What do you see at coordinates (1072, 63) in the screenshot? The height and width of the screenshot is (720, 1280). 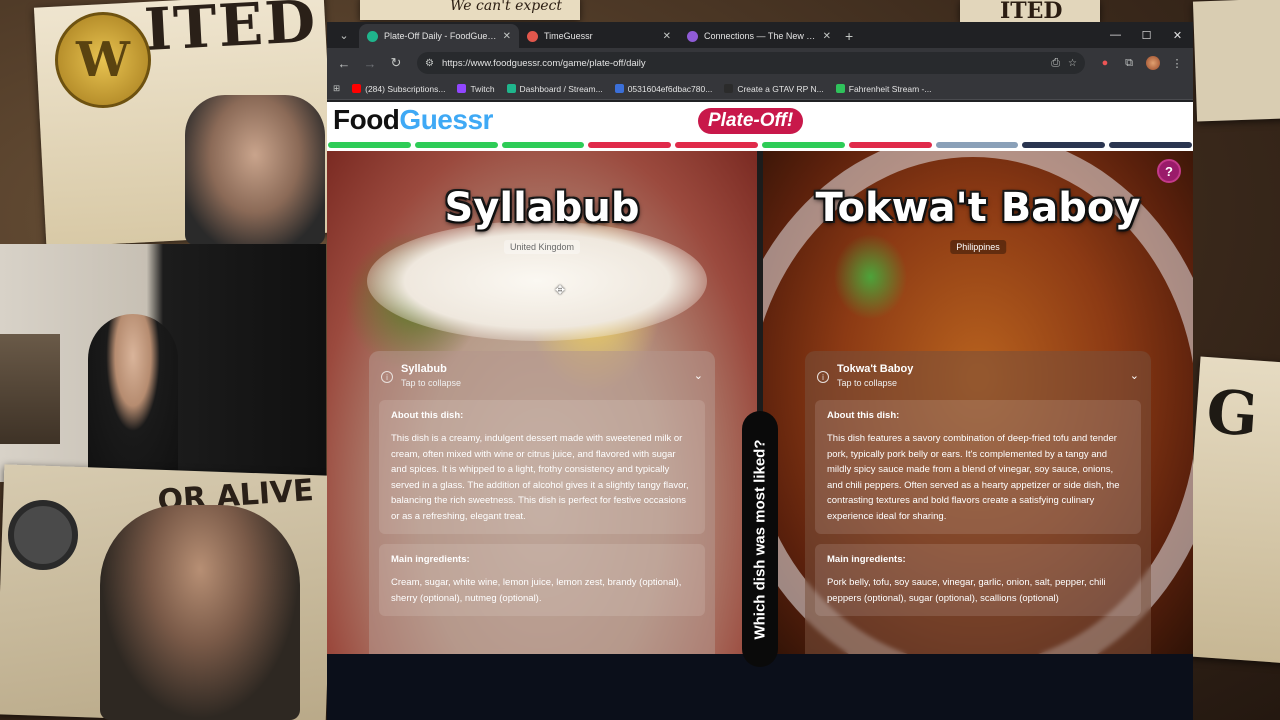 I see `bookmark-star-icon: ☆` at bounding box center [1072, 63].